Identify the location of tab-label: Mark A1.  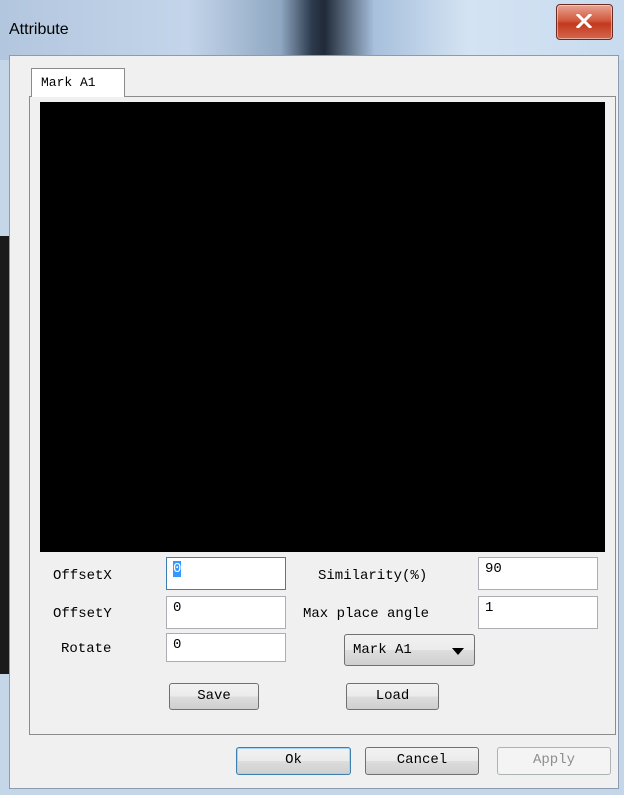
(68, 82).